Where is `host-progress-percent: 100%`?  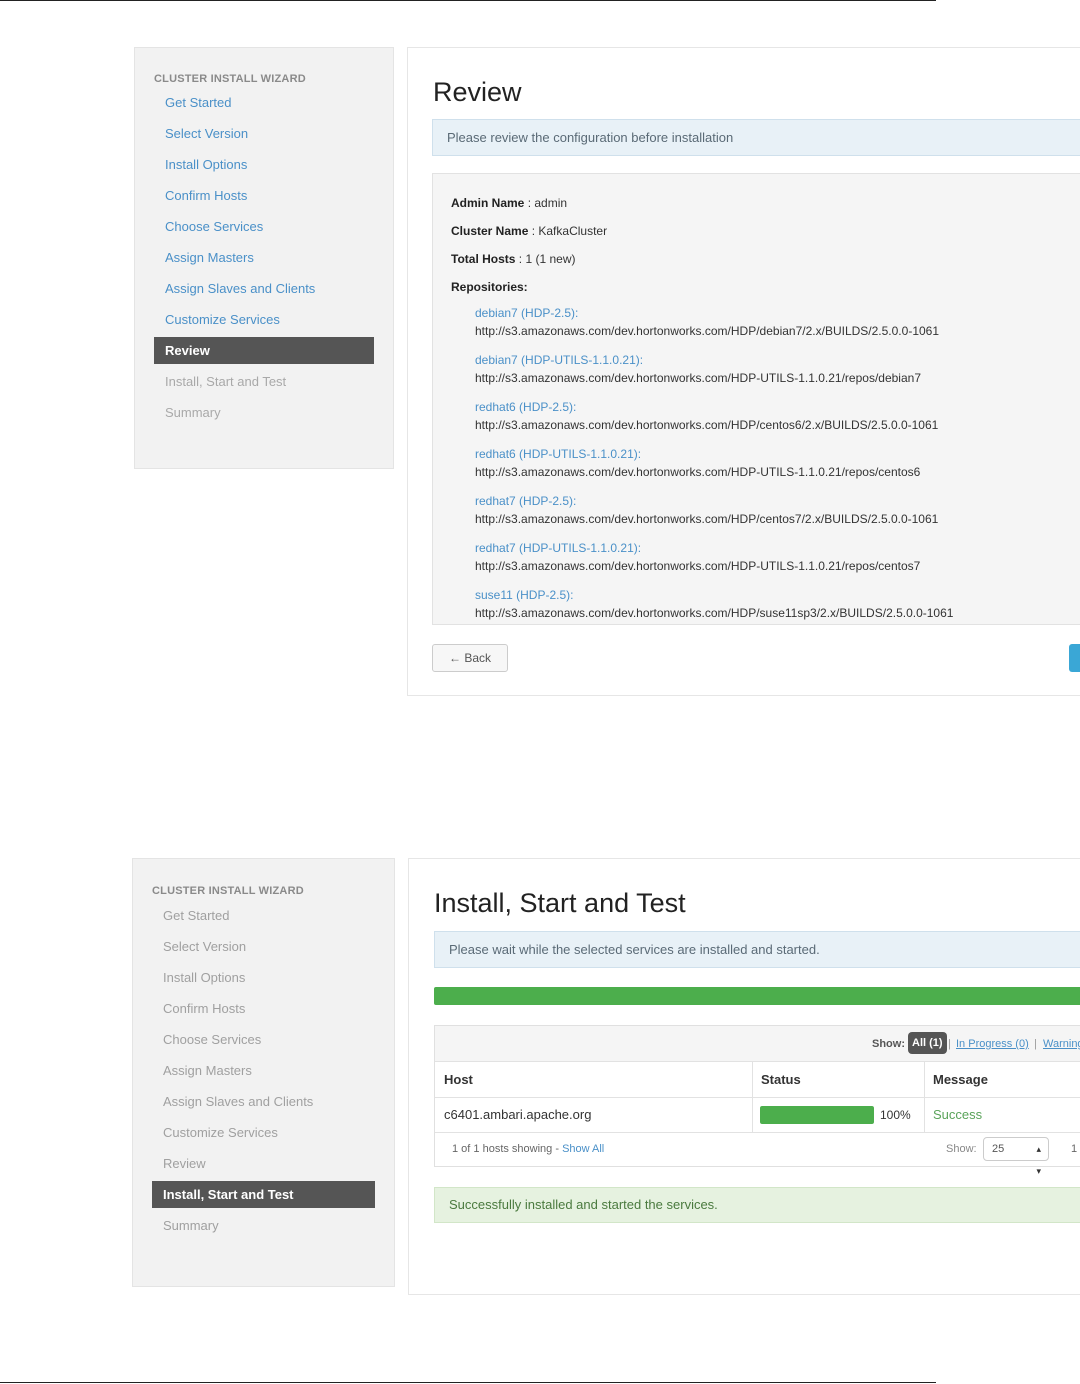
host-progress-percent: 100% is located at coordinates (895, 1114).